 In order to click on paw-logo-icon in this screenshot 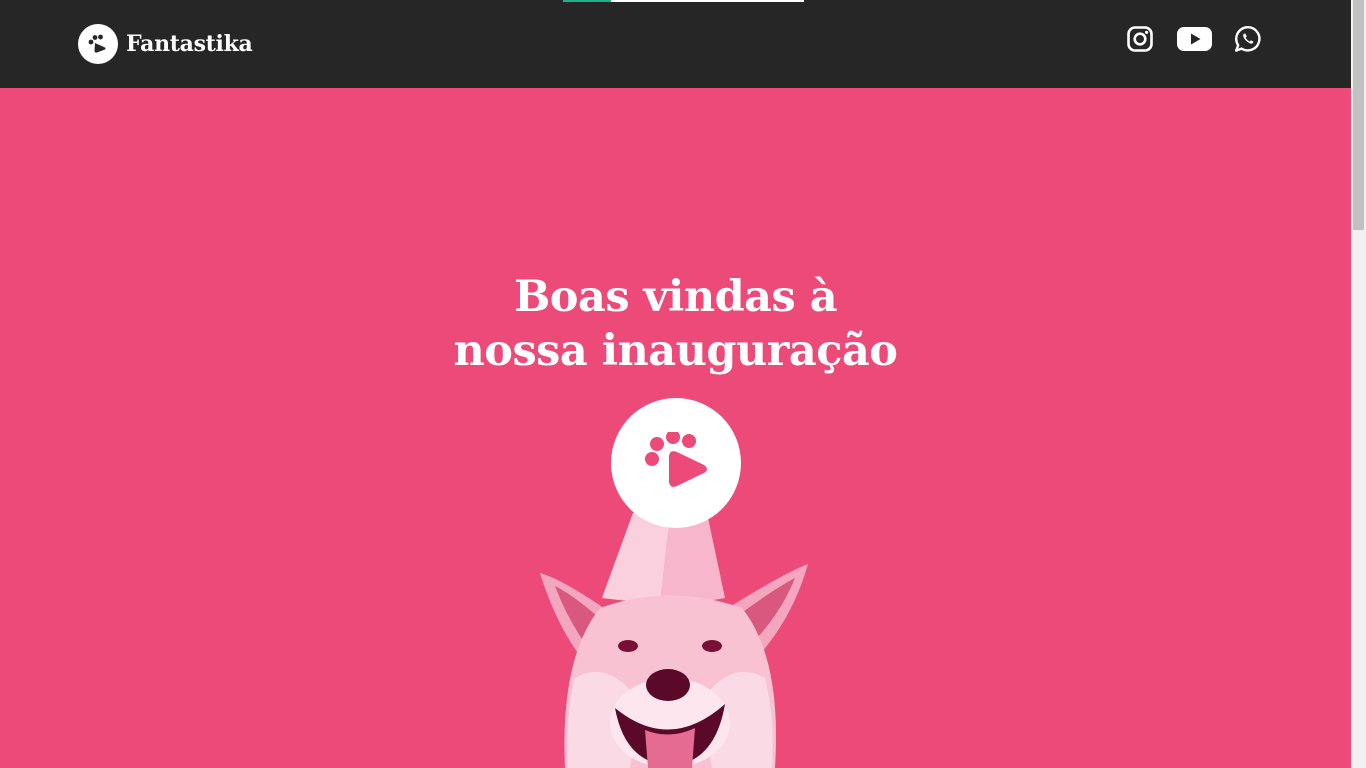, I will do `click(98, 44)`.